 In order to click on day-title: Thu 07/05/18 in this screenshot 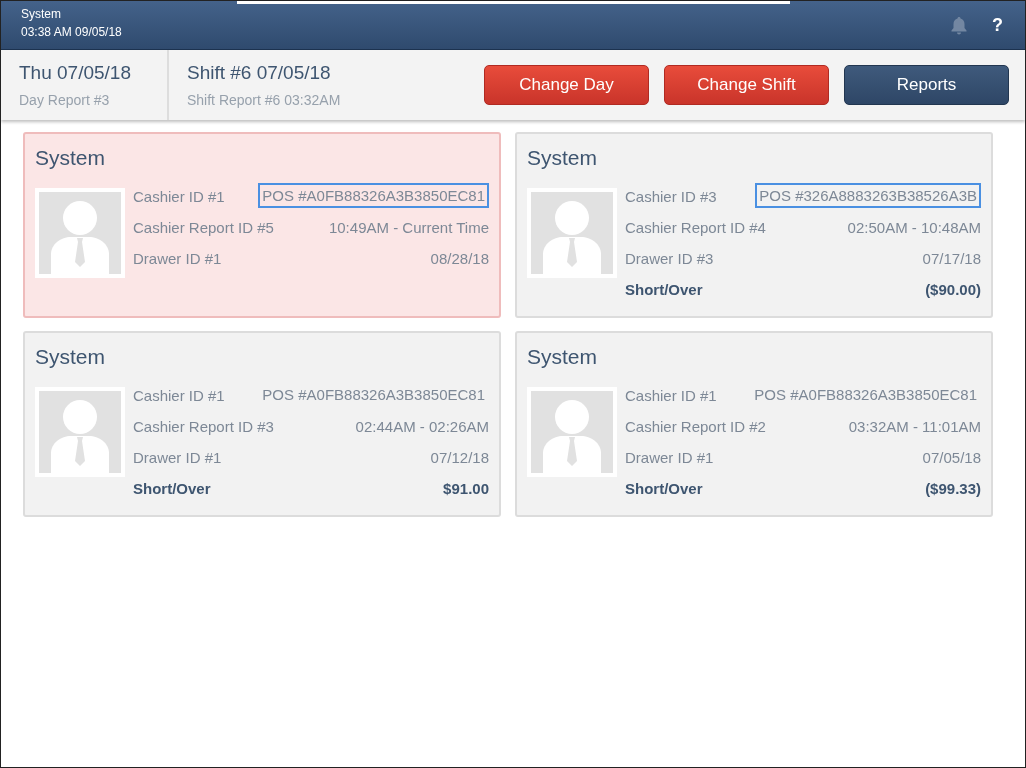, I will do `click(75, 73)`.